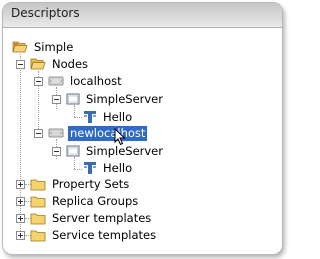 Image resolution: width=320 pixels, height=259 pixels. What do you see at coordinates (102, 217) in the screenshot?
I see `tree-label: Server templates` at bounding box center [102, 217].